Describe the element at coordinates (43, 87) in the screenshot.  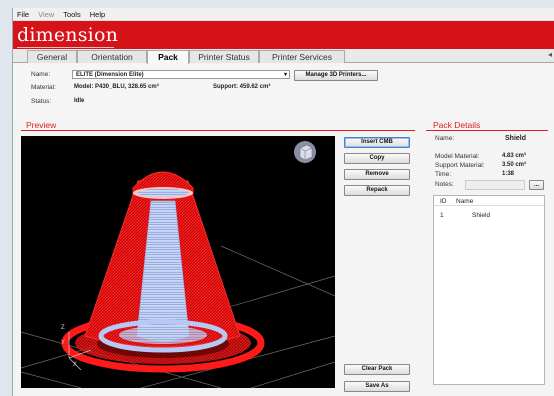
I see `material-label: Material:` at that location.